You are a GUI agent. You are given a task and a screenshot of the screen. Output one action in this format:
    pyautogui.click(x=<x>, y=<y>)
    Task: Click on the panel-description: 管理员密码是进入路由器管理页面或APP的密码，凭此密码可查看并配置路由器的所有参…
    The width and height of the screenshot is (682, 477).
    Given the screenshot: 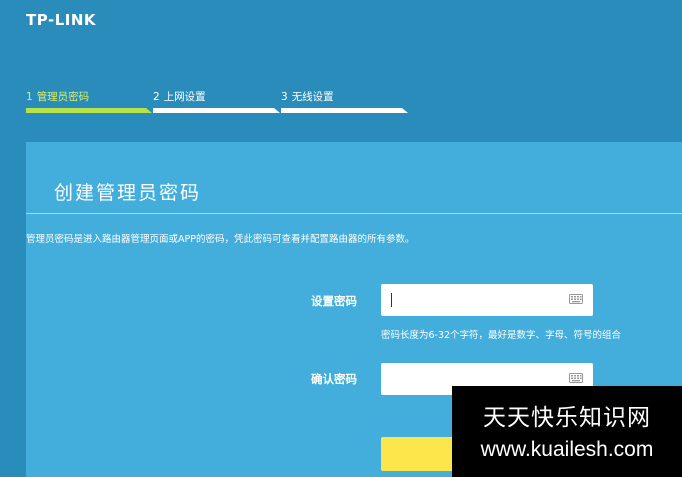 What is the action you would take?
    pyautogui.click(x=220, y=239)
    